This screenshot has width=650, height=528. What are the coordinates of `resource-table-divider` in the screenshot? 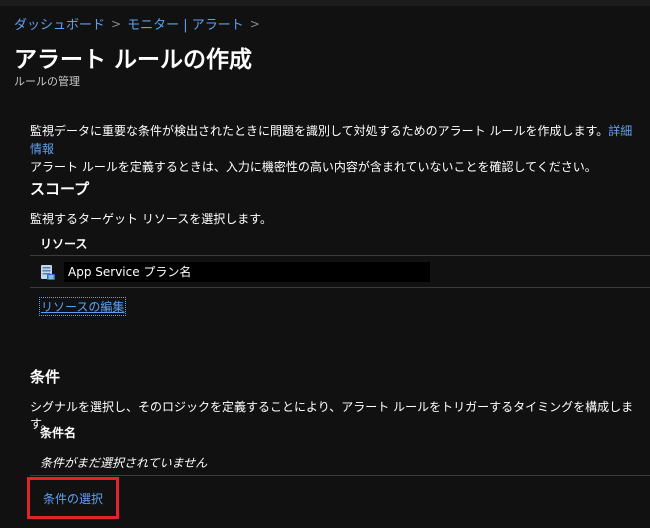 It's located at (340, 255).